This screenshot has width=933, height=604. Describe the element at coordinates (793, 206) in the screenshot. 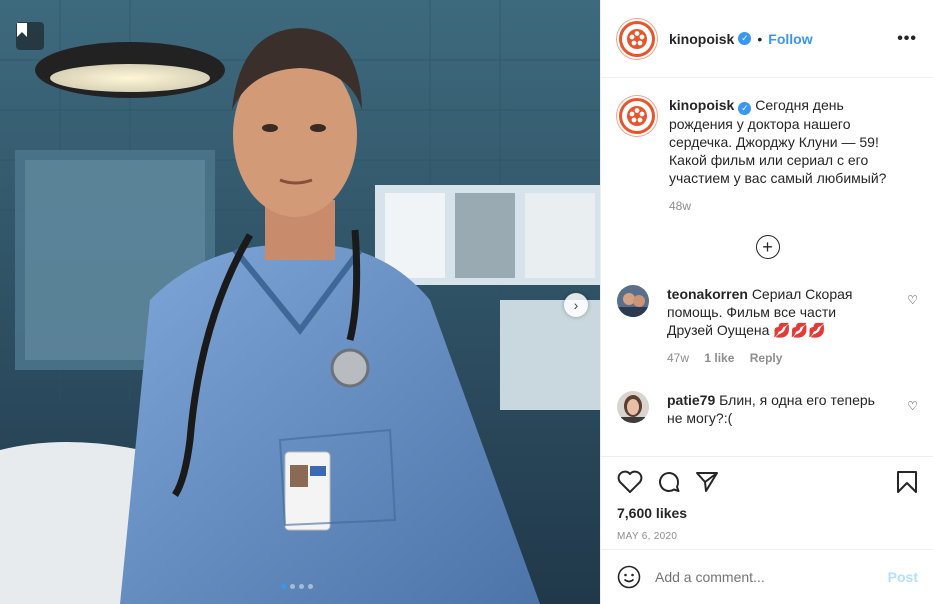

I see `caption-timestamp: 48w` at that location.